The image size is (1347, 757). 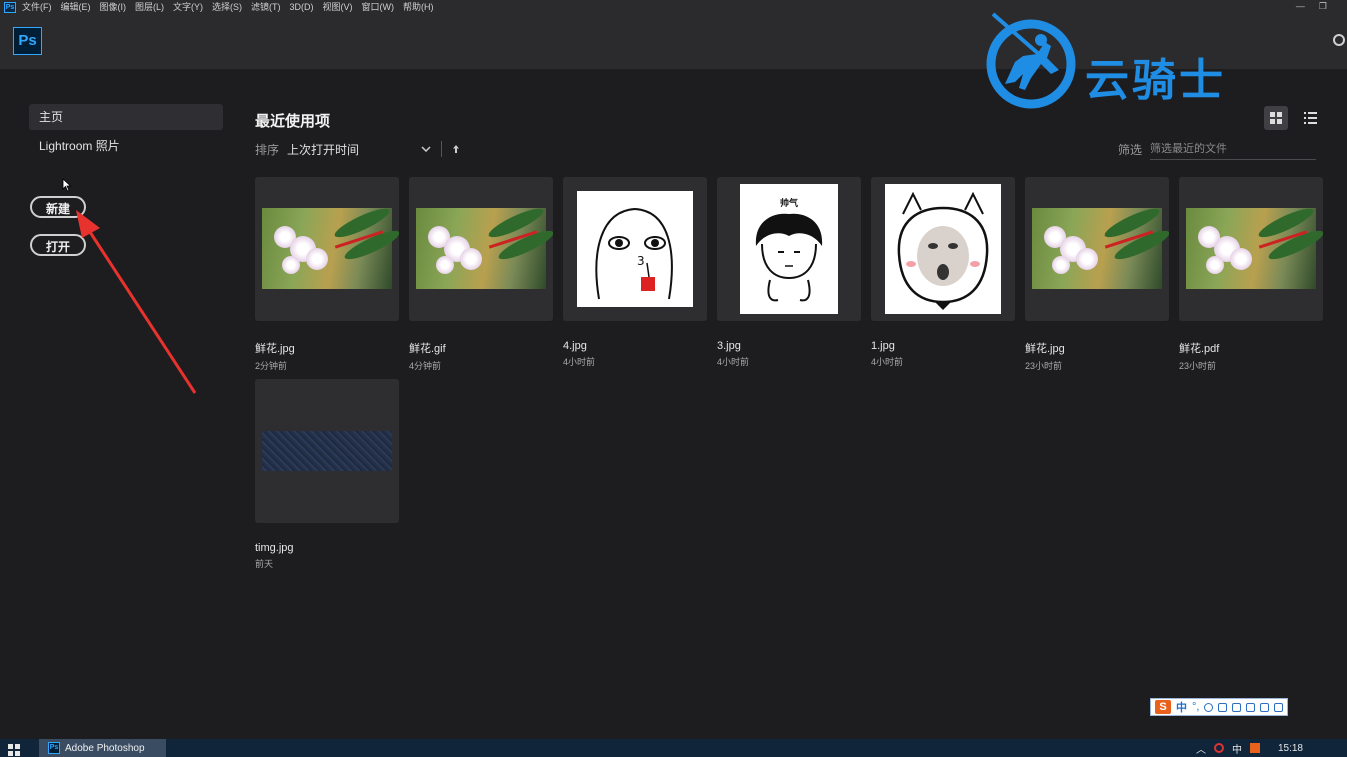 I want to click on file-tile: 鲜花.pdf 23小时前, so click(x=1251, y=274).